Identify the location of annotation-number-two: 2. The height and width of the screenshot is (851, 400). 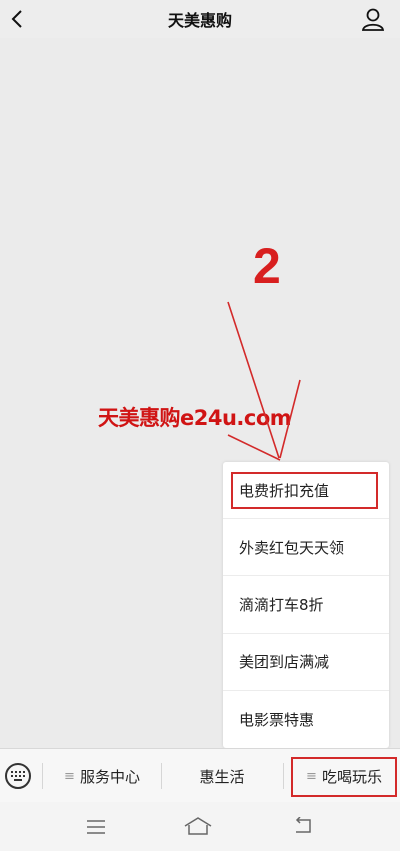
(267, 266).